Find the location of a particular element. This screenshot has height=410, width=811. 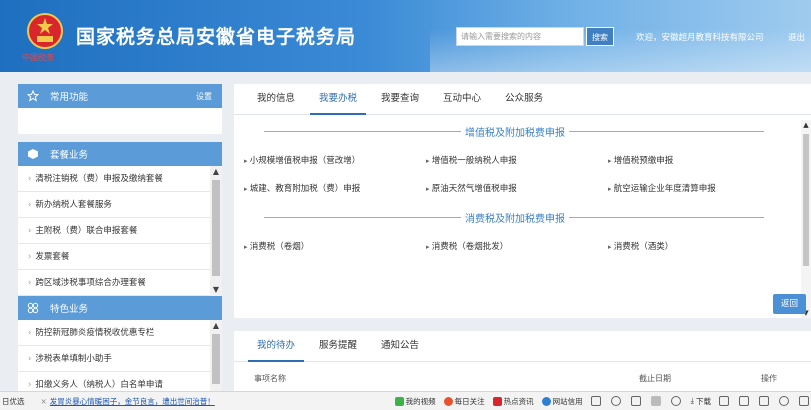

welcome-text: 欢迎，安徽超月教育科技有限公司 is located at coordinates (700, 38).